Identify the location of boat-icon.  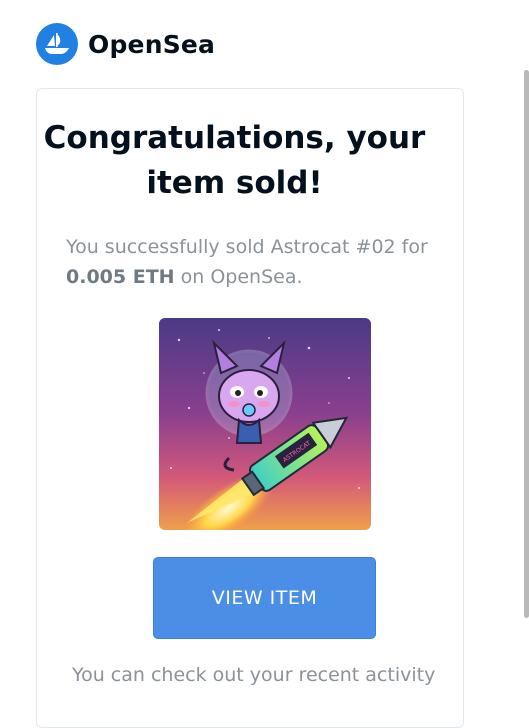
(57, 43).